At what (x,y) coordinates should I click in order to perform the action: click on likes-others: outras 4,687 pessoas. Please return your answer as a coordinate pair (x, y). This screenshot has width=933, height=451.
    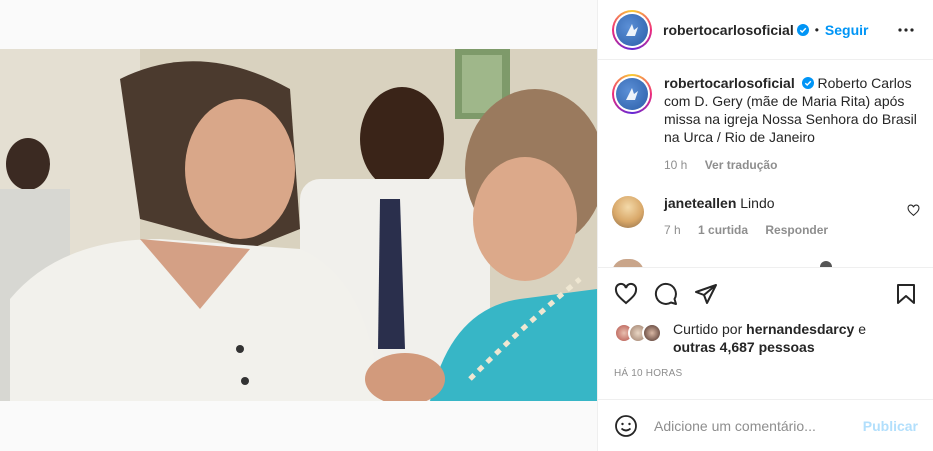
    Looking at the image, I should click on (744, 347).